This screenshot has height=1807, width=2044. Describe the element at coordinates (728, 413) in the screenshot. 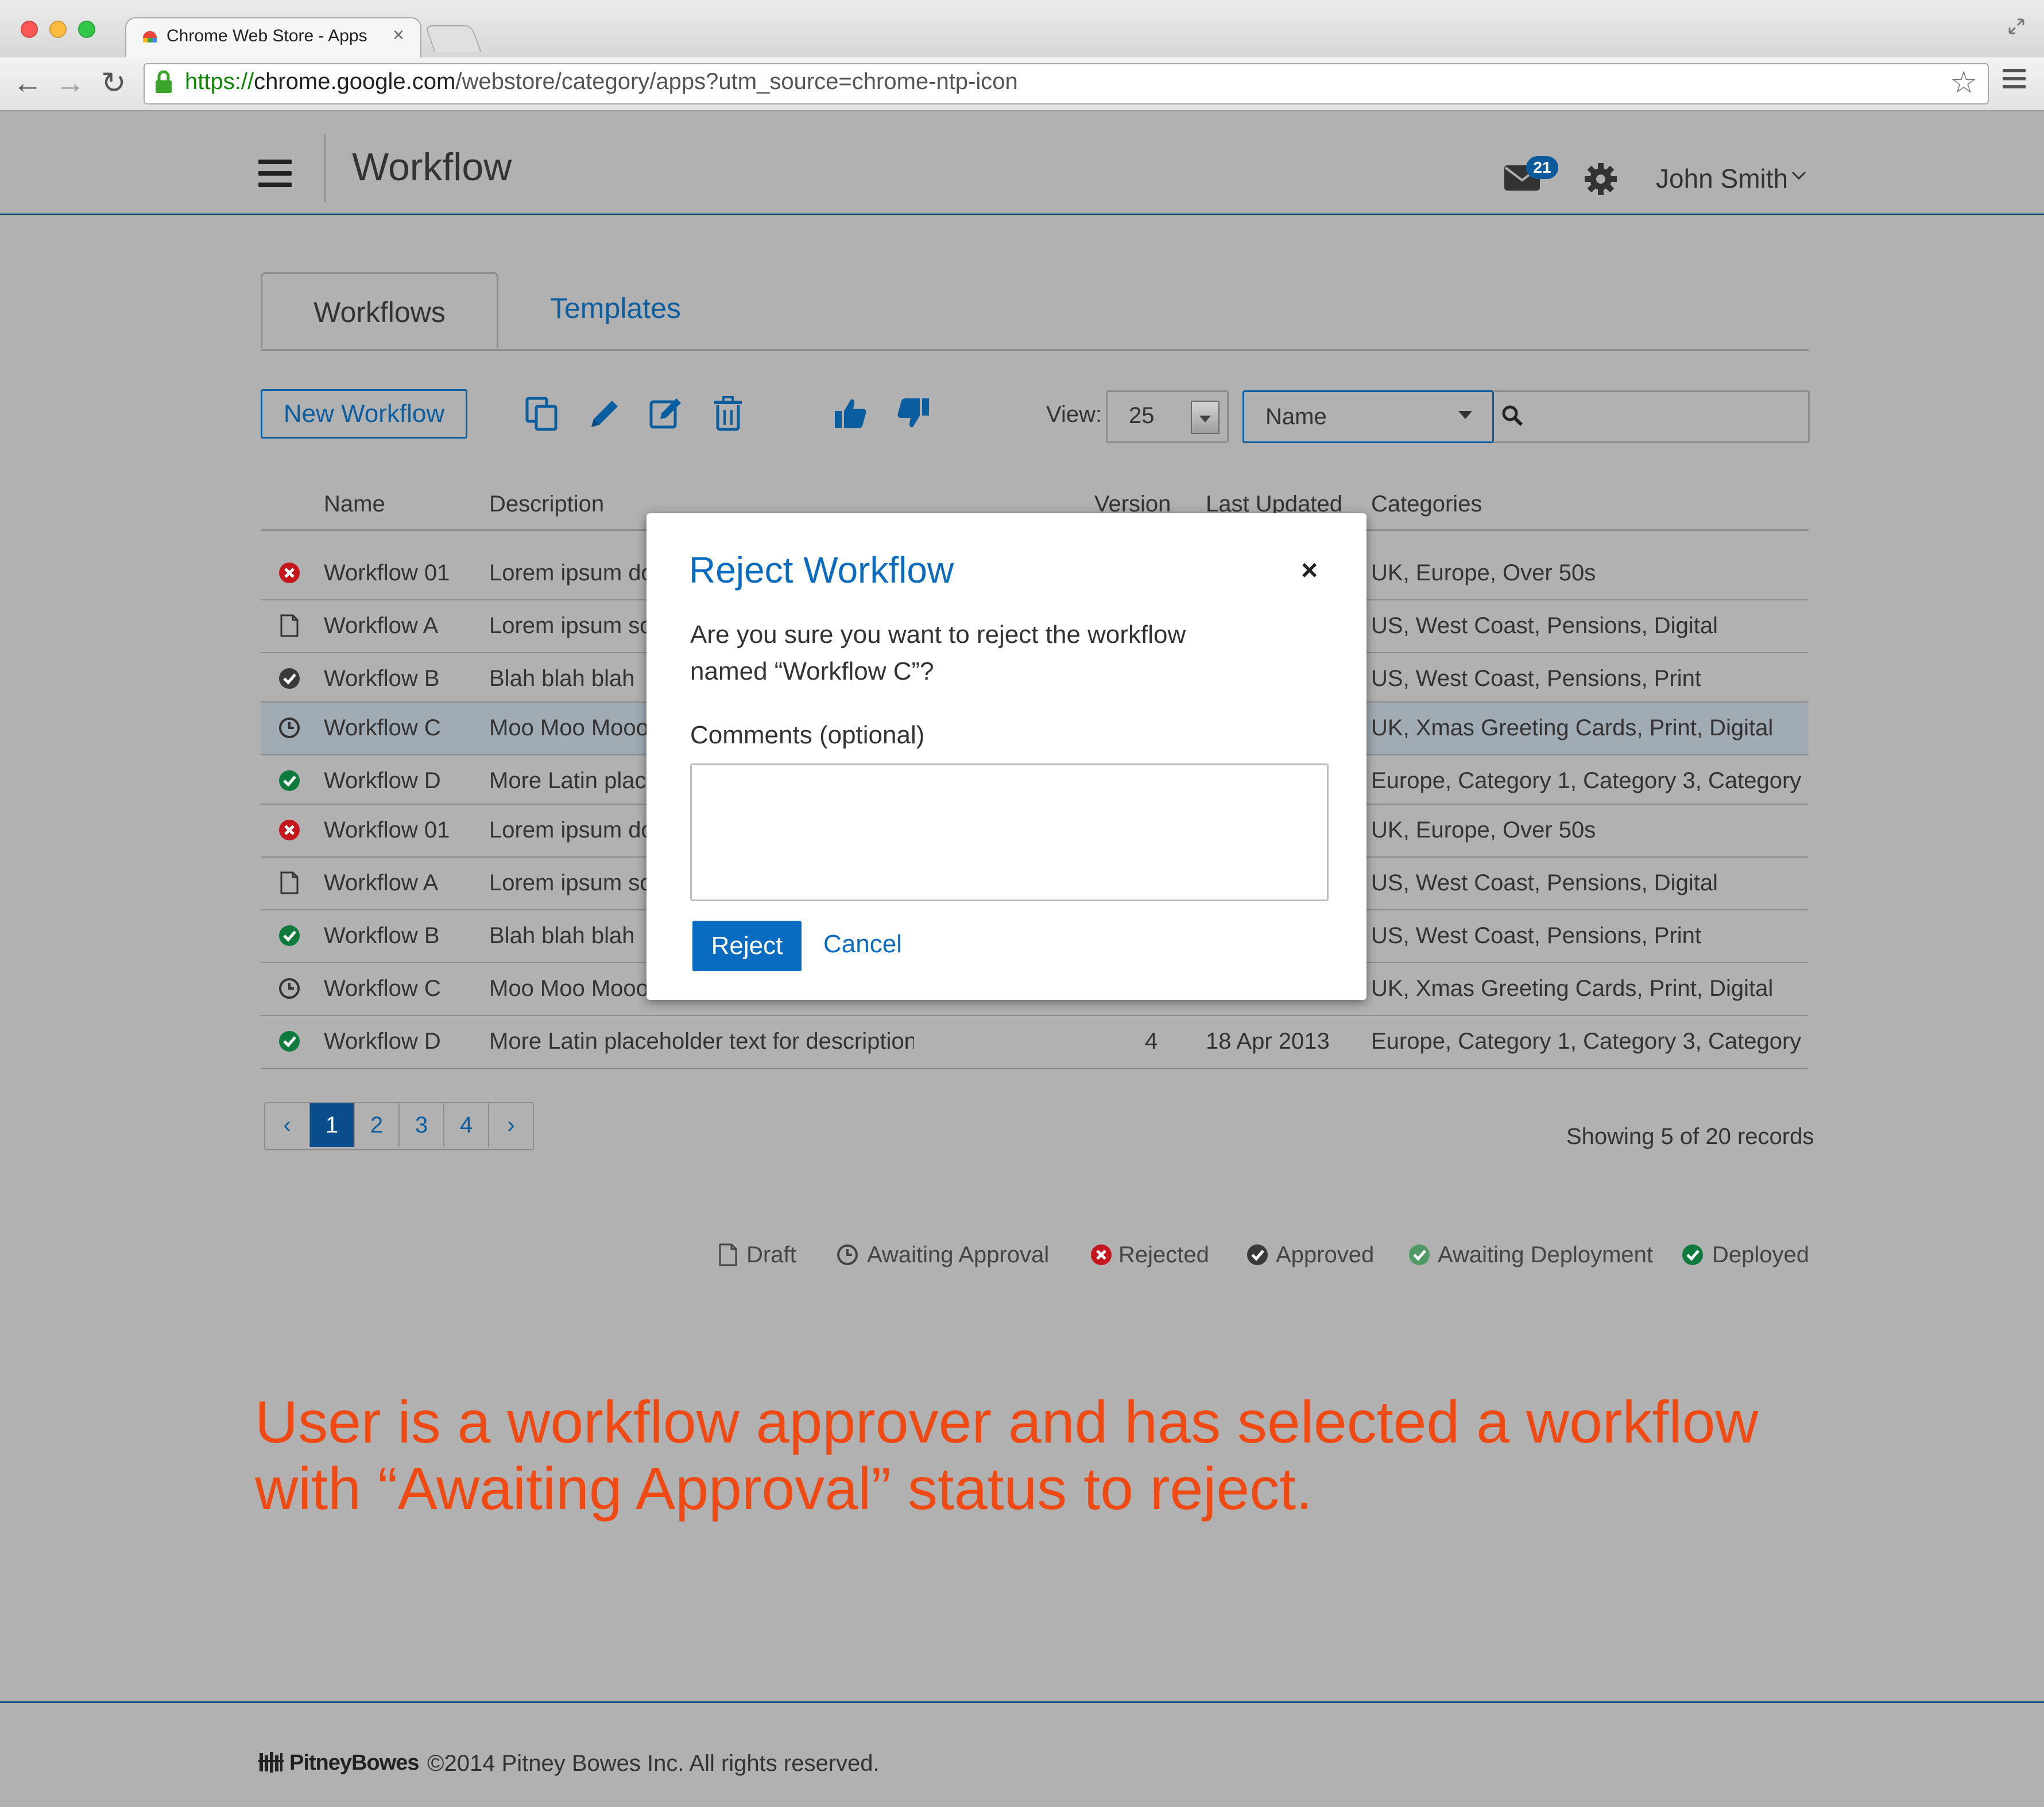

I see `trash-icon` at that location.